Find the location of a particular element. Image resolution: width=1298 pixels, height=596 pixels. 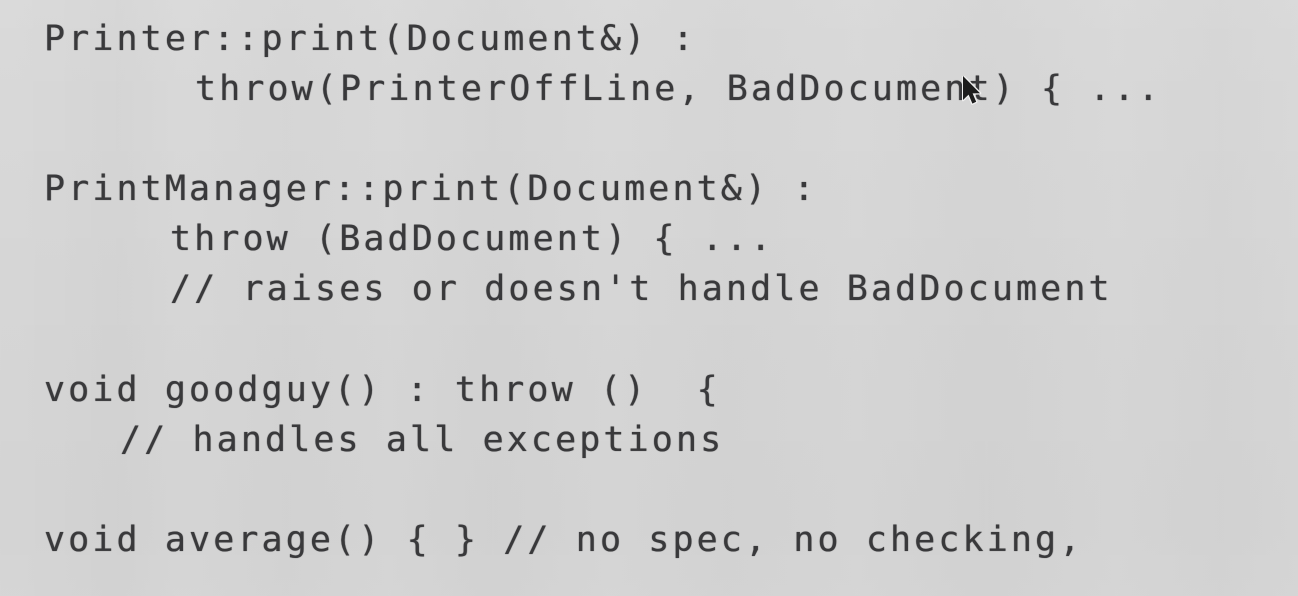

code-line: // raises or doesn't handle BadDocument is located at coordinates (641, 289).